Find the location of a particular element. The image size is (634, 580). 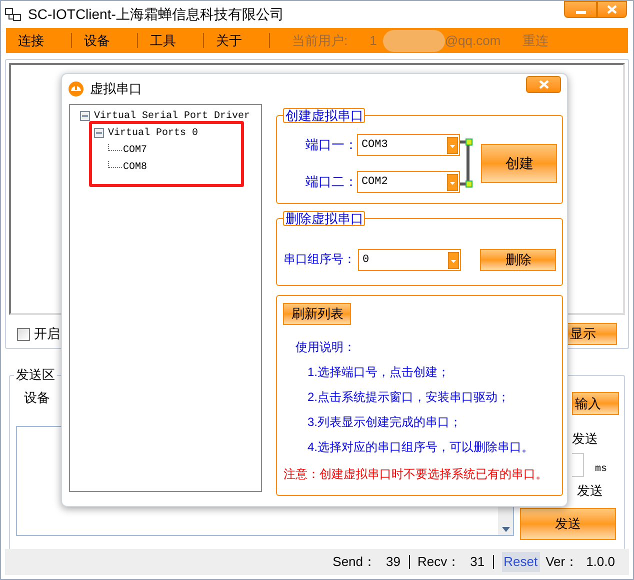

redaction-blur is located at coordinates (413, 41).